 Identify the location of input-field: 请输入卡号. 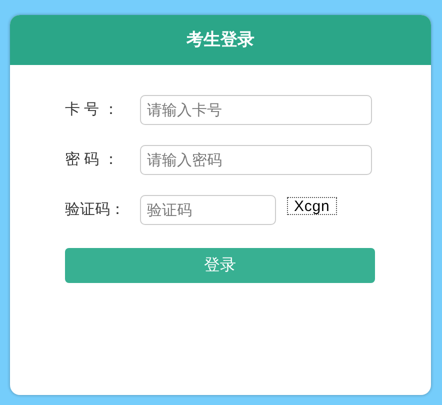
(256, 110).